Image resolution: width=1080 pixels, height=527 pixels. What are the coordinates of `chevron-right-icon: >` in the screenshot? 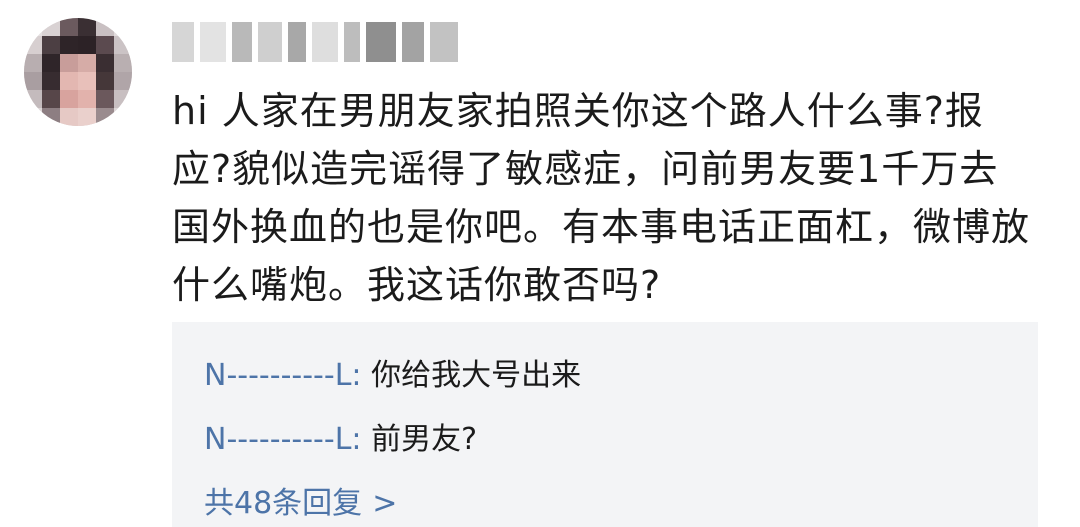 It's located at (385, 503).